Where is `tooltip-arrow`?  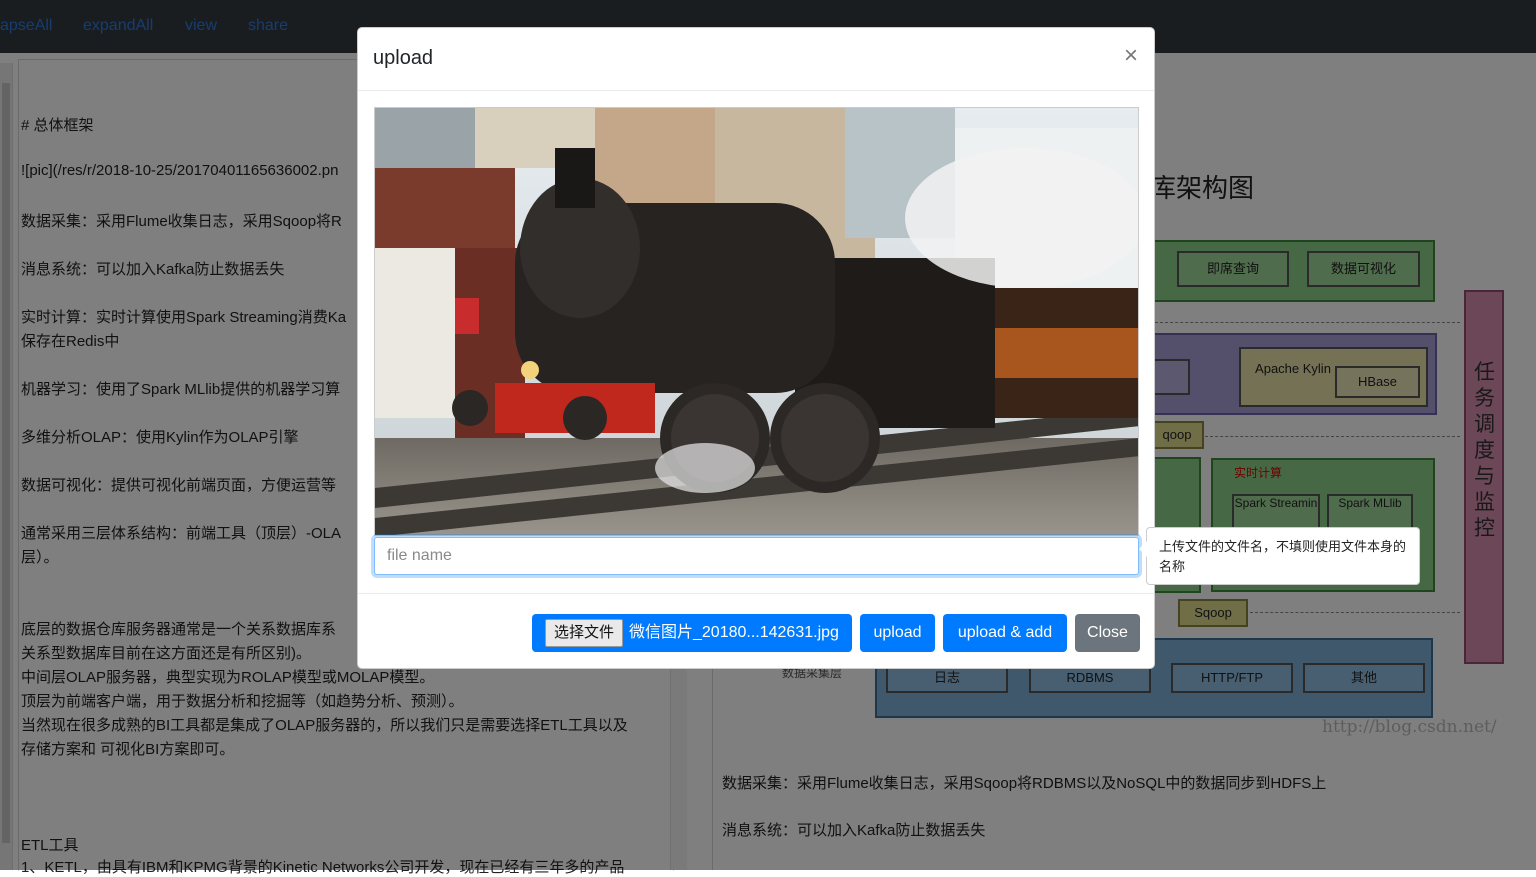 tooltip-arrow is located at coordinates (1143, 549).